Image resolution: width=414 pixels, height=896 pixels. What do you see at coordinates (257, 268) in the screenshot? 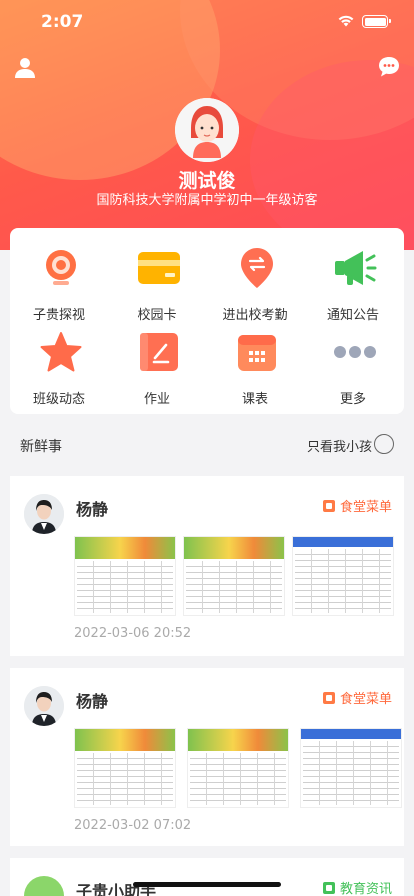
I see `location-exchange-icon` at bounding box center [257, 268].